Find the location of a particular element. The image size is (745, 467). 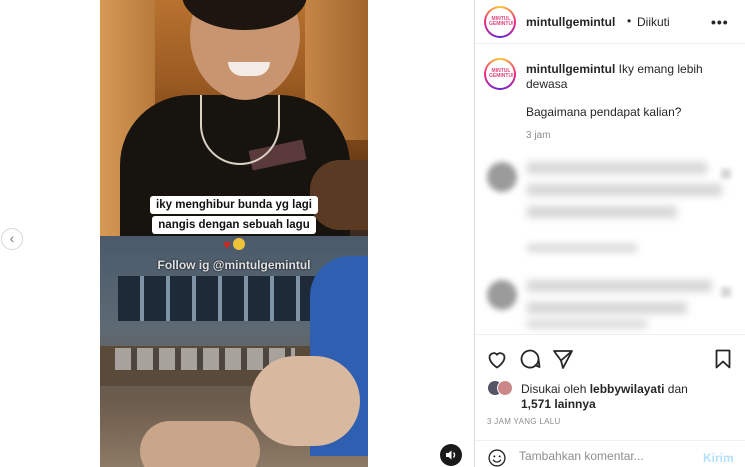

avatar is located at coordinates (505, 388).